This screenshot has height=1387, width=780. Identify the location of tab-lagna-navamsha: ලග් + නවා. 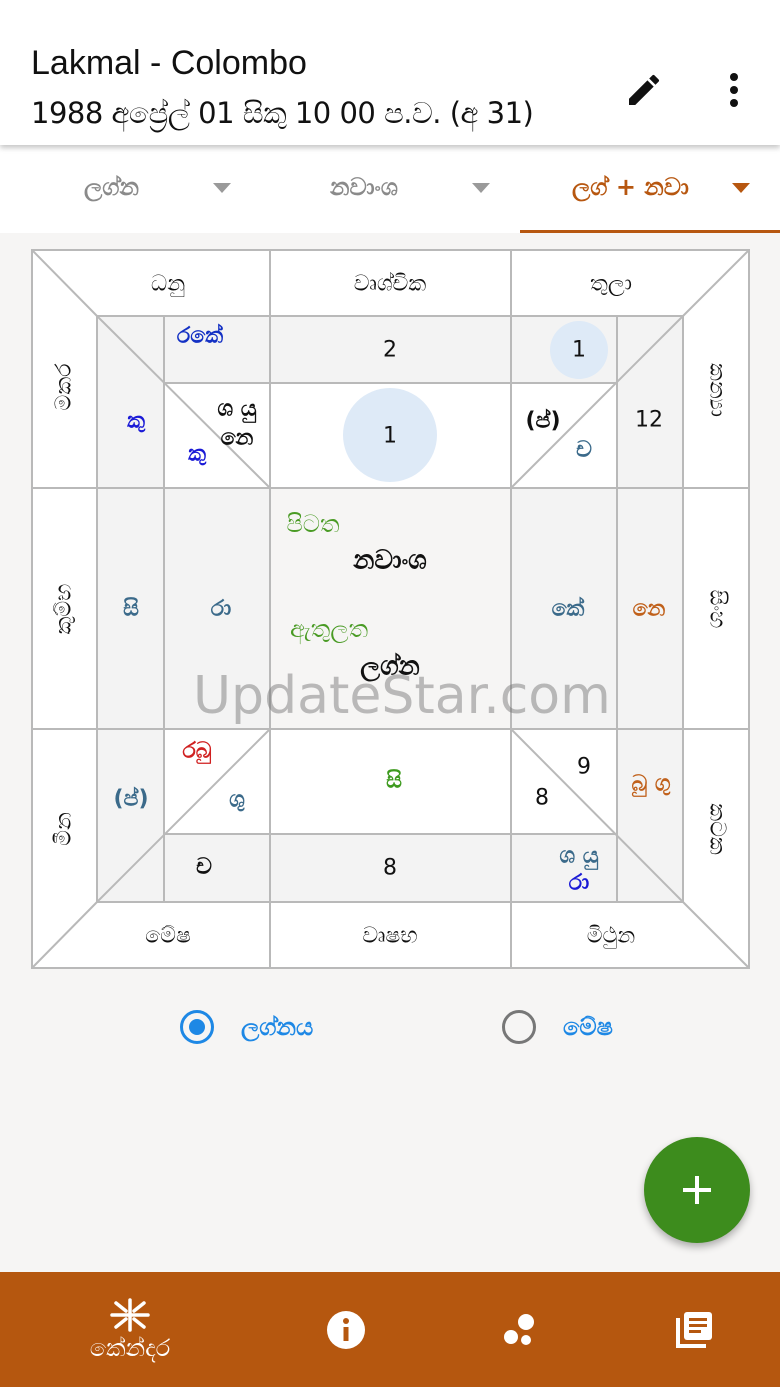
(650, 189).